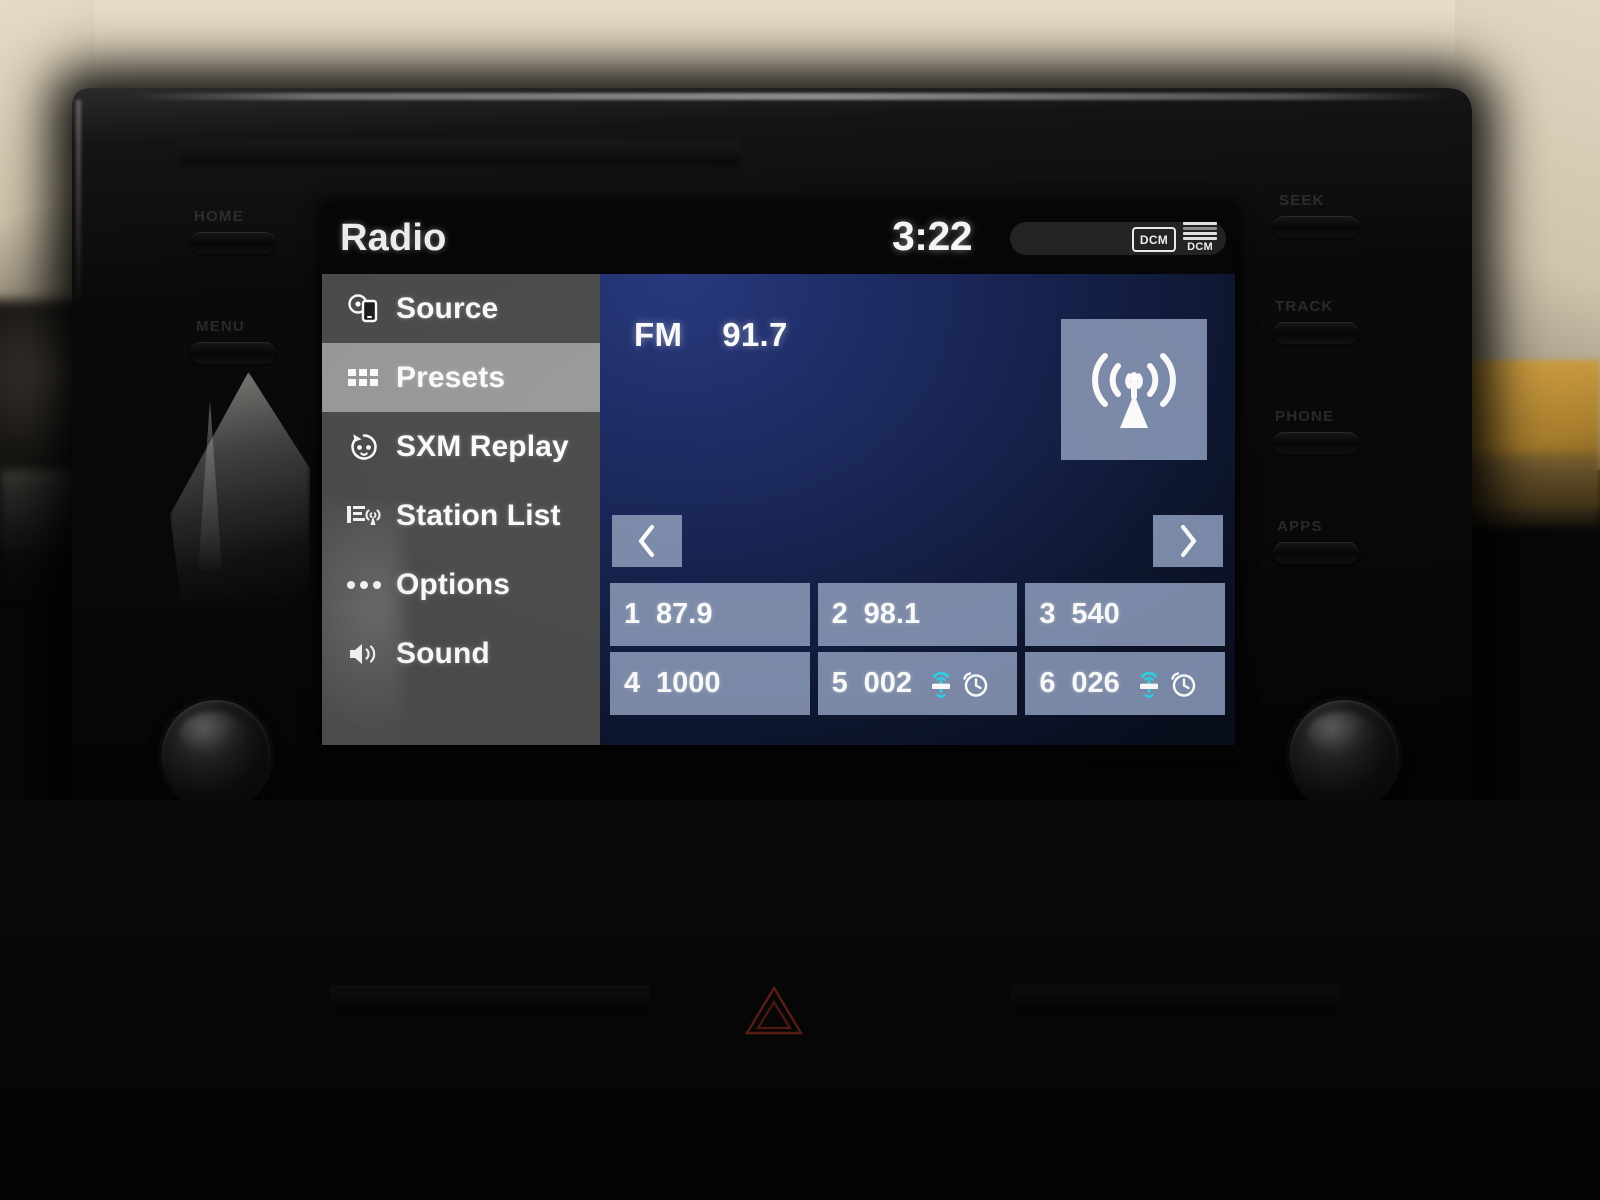 This screenshot has height=1200, width=1600. What do you see at coordinates (1300, 526) in the screenshot?
I see `hardware-button-label-apps: APPS` at bounding box center [1300, 526].